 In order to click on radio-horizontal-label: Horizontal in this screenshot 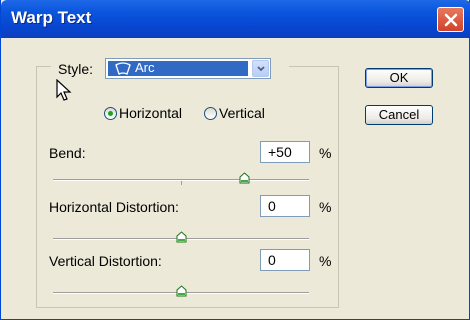, I will do `click(151, 113)`.